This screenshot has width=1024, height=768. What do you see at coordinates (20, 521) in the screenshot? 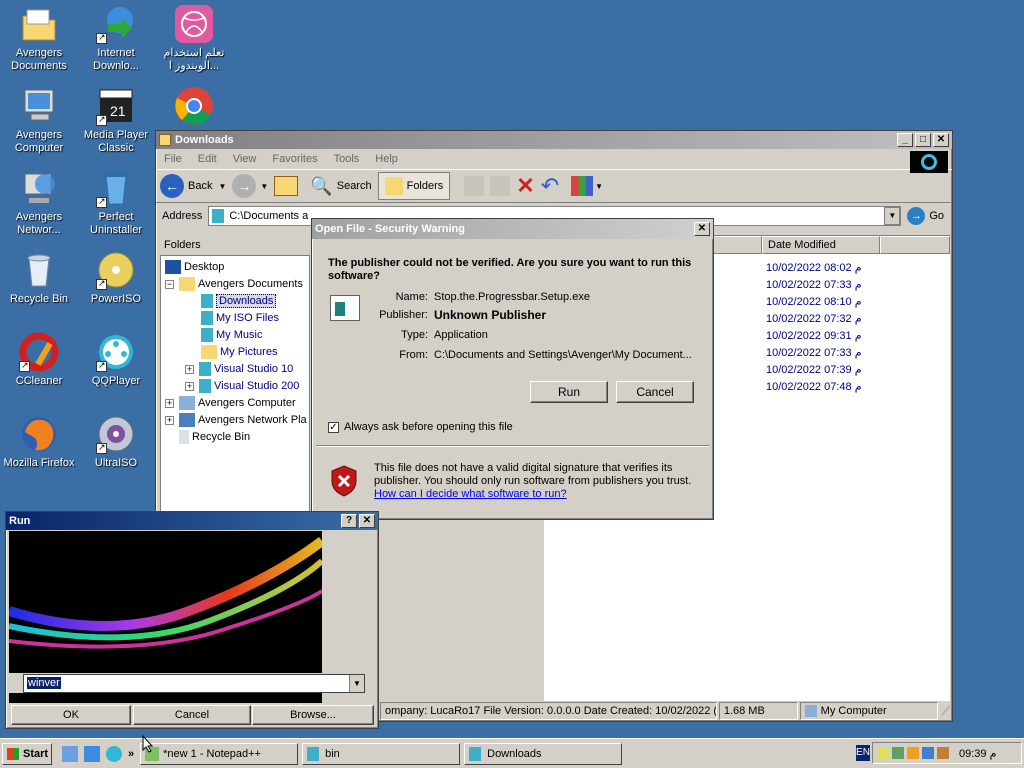
I see `run-title: Run` at bounding box center [20, 521].